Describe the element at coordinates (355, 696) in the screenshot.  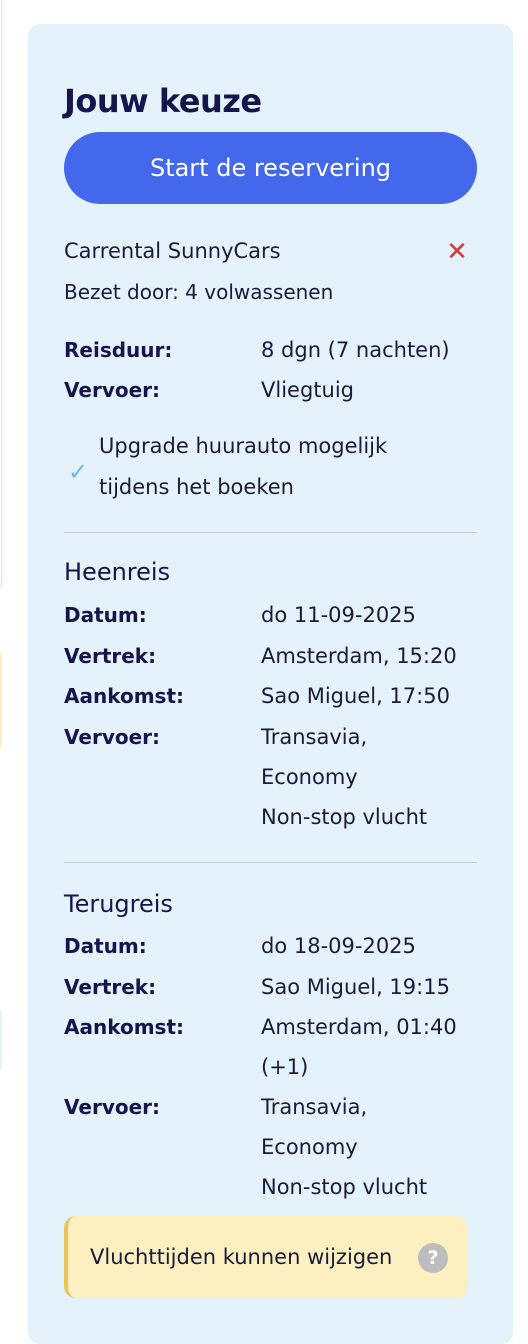
I see `detail-value: Sao Miguel, 17:50` at that location.